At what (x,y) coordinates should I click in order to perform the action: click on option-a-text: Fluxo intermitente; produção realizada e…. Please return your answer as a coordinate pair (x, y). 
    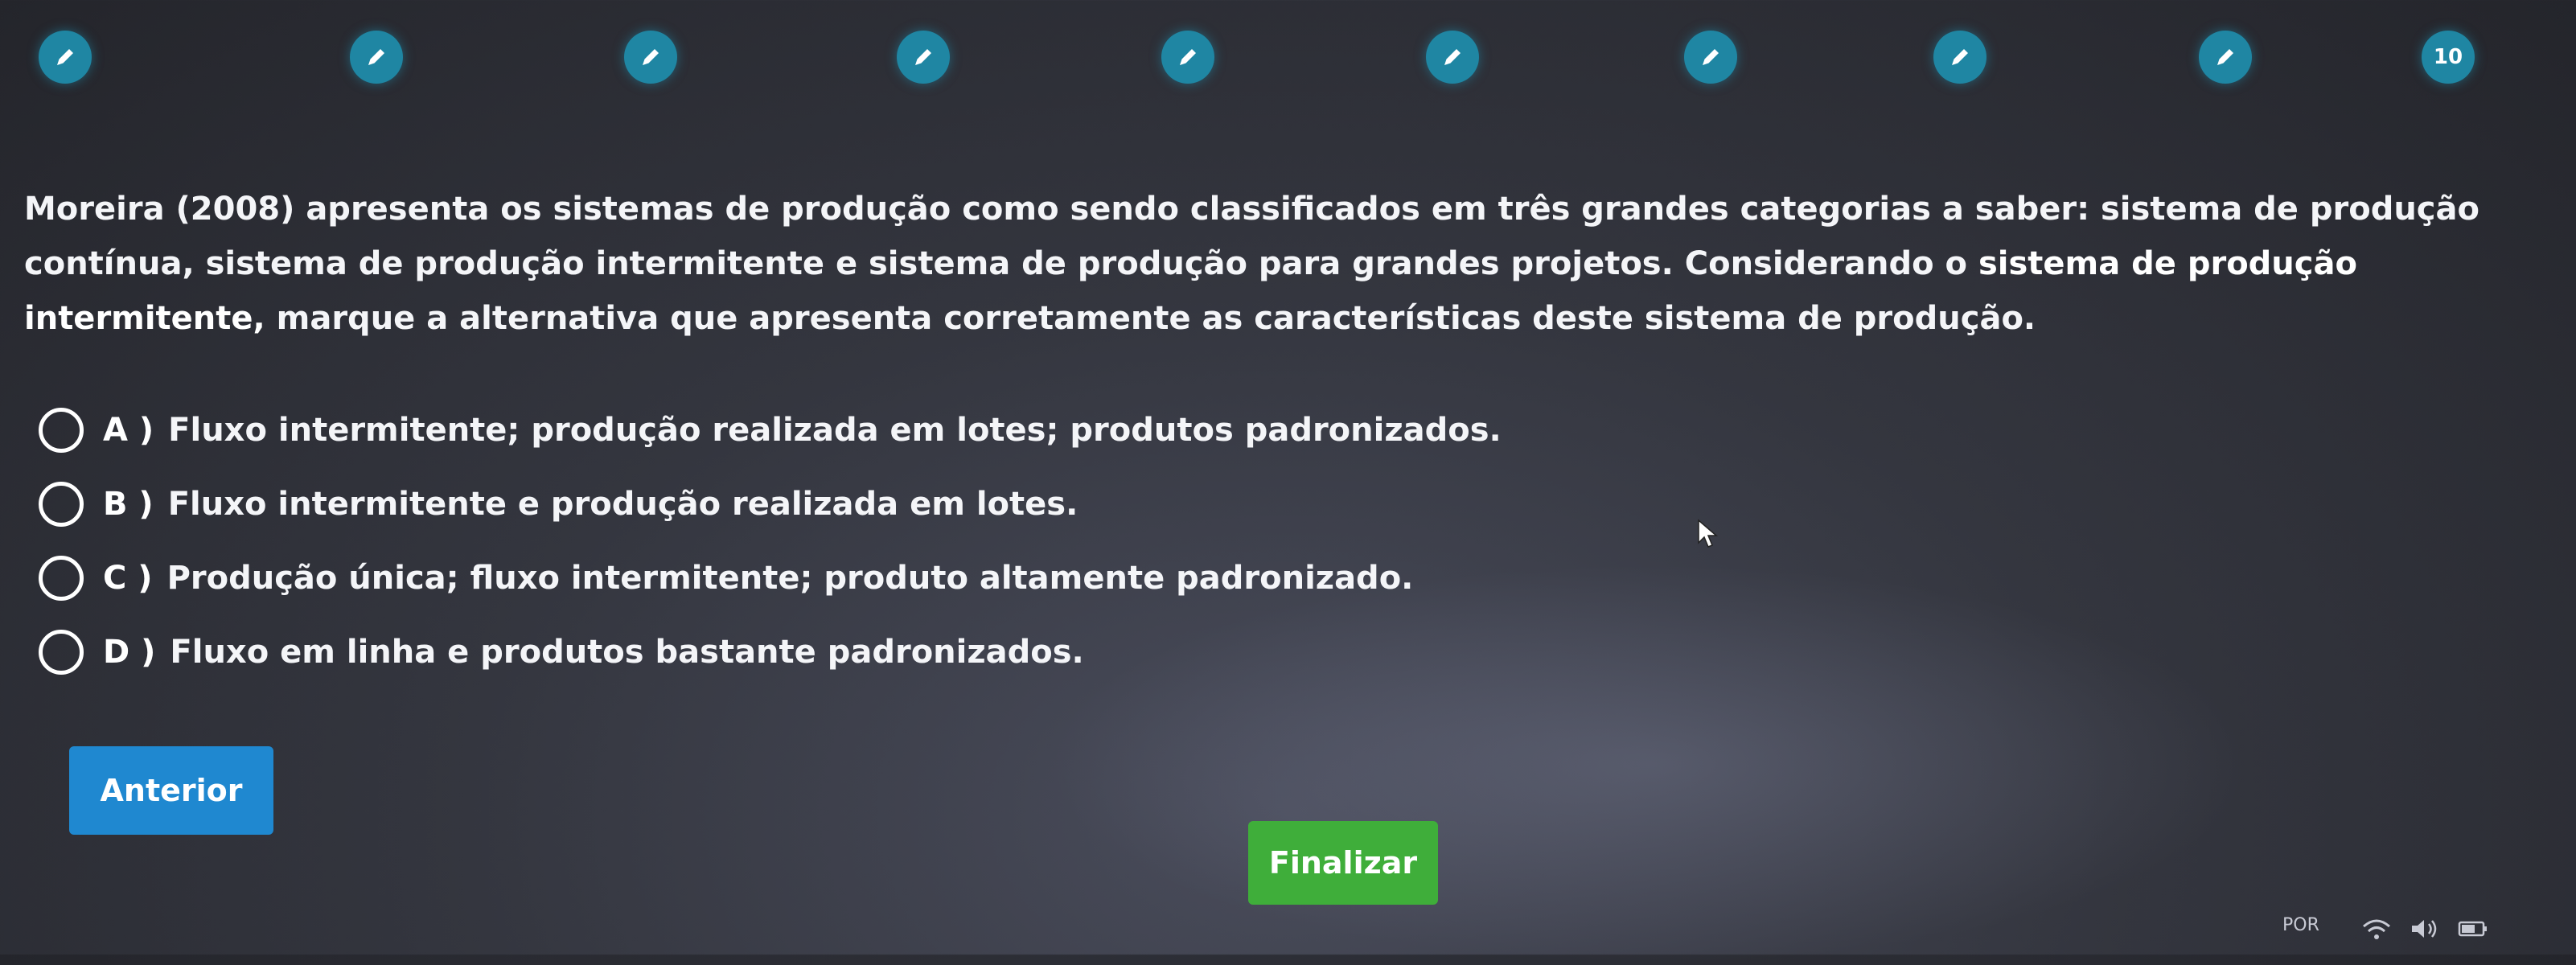
    Looking at the image, I should click on (835, 430).